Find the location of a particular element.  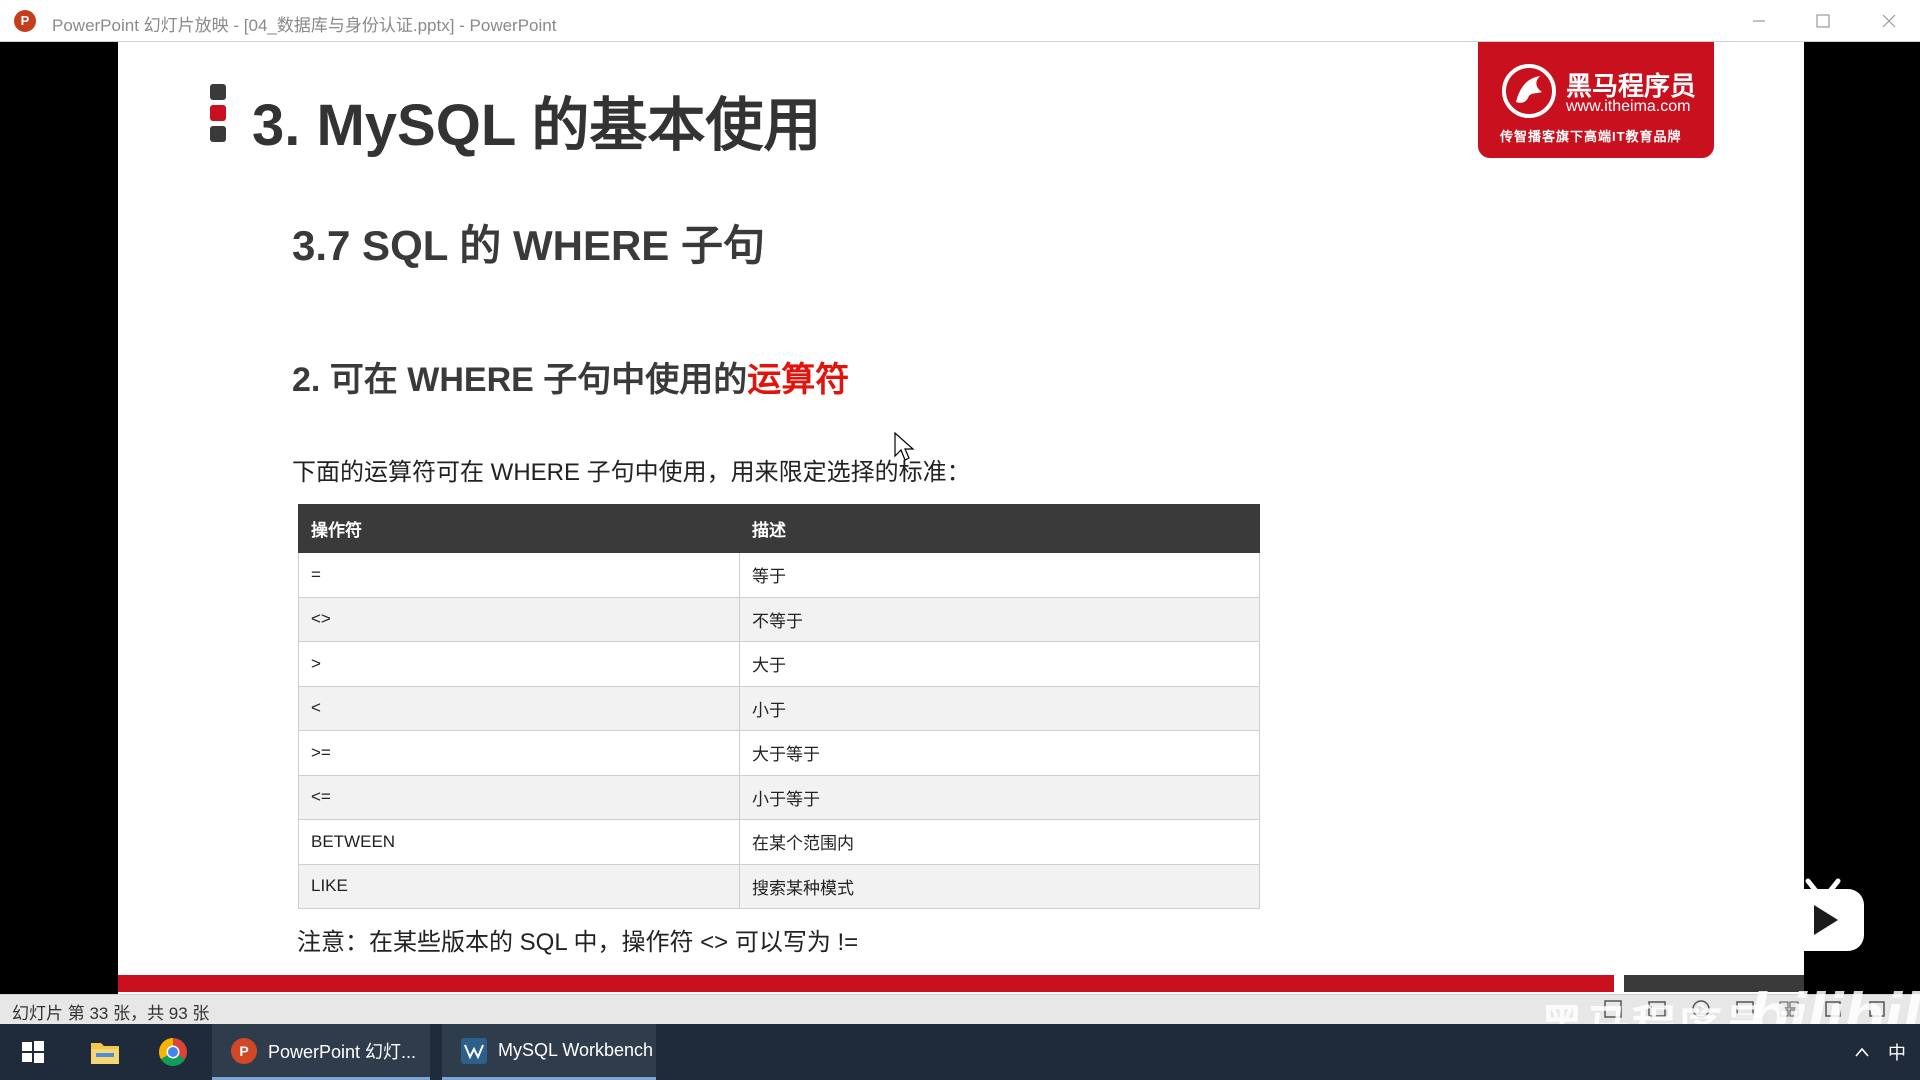

table-row: LIKE 搜索某种模式 is located at coordinates (779, 886).